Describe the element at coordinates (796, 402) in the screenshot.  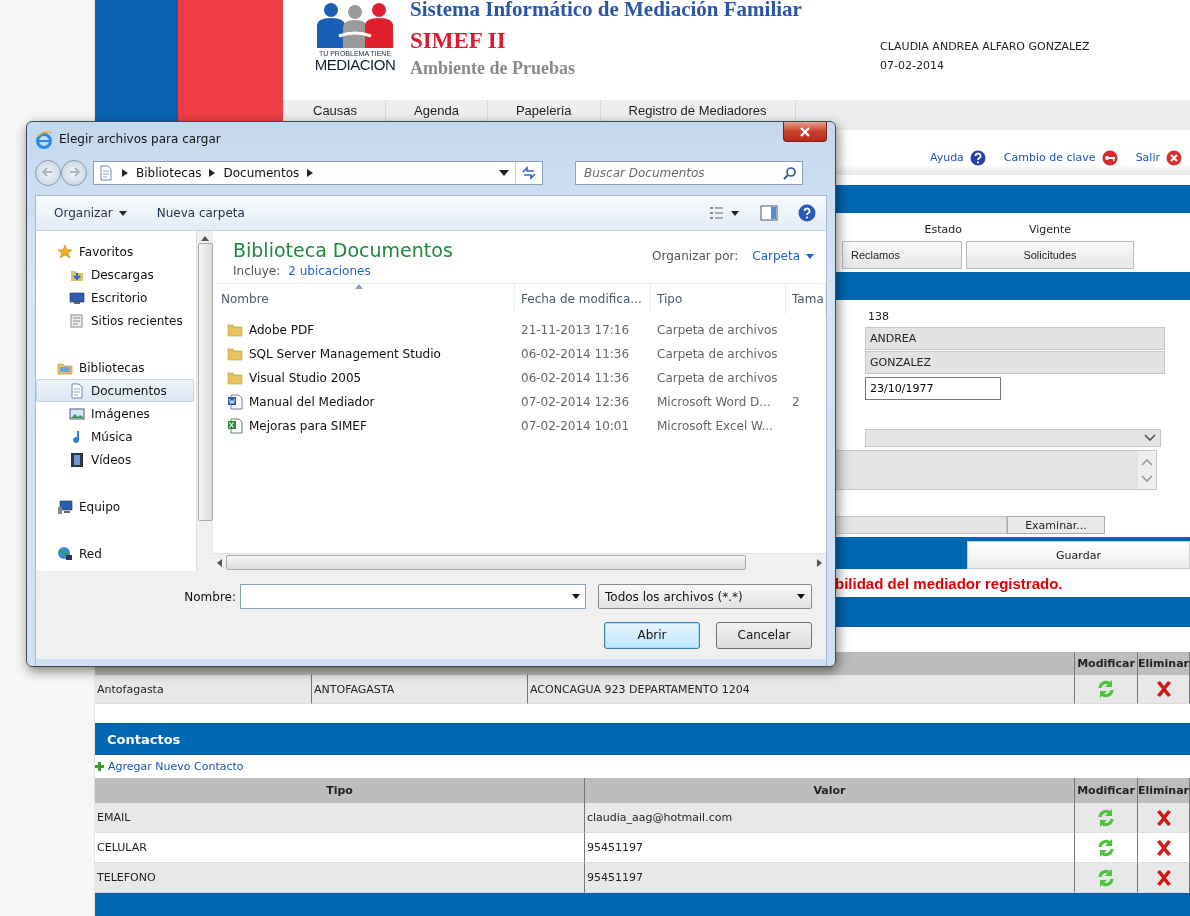
I see `file-size: 2` at that location.